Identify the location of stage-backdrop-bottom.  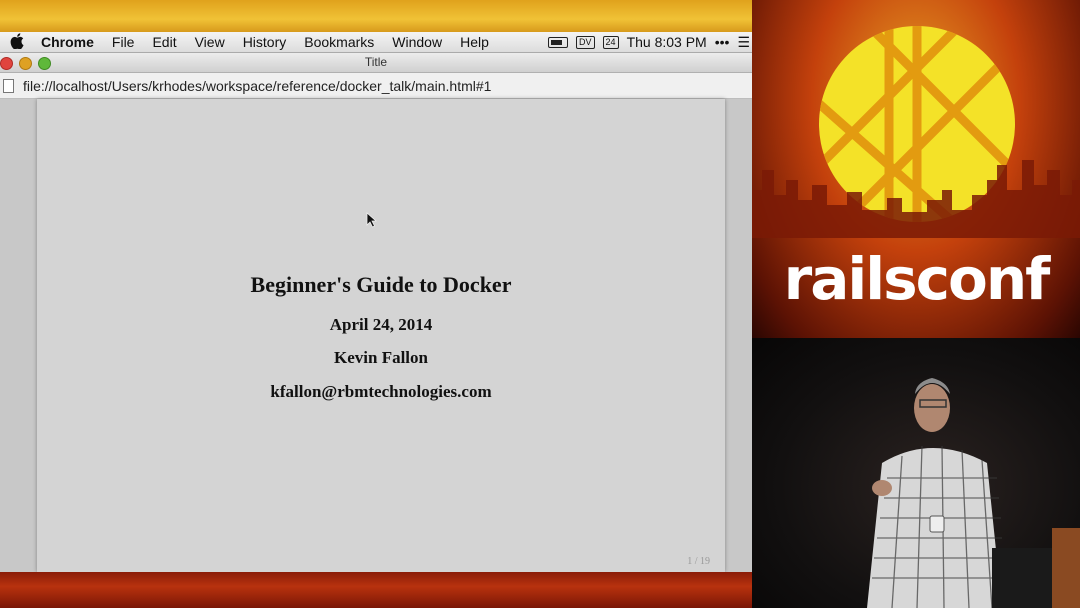
(376, 590).